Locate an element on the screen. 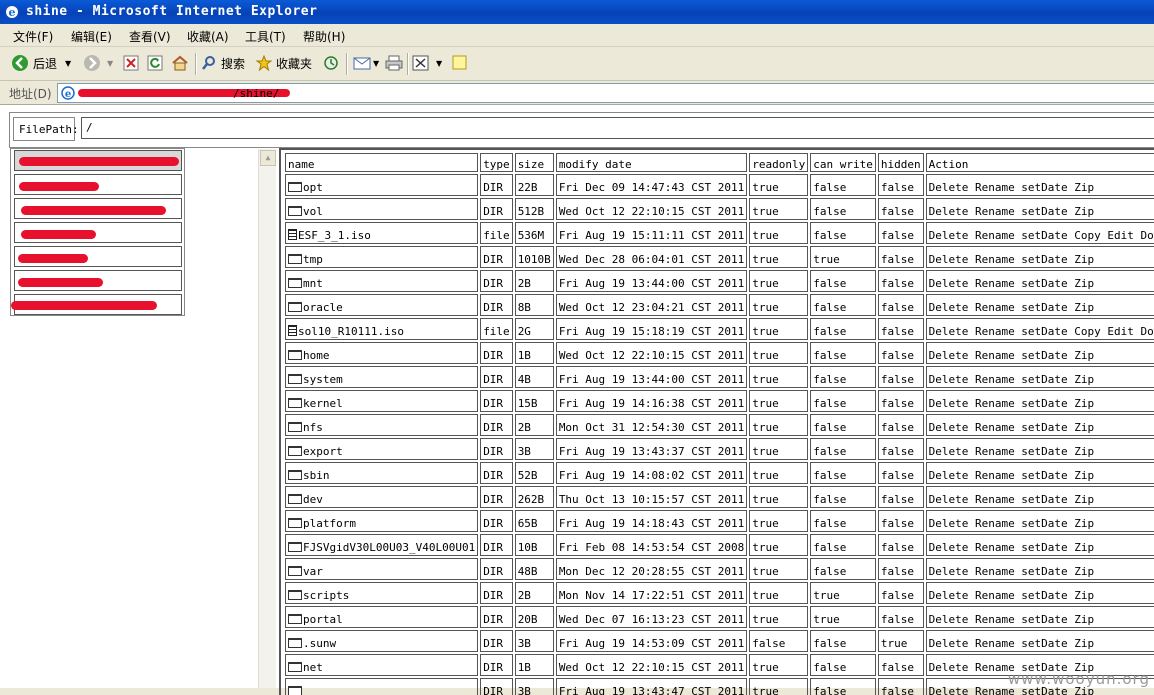 This screenshot has width=1154, height=695. back-dropdown-icon: ▼ is located at coordinates (68, 63).